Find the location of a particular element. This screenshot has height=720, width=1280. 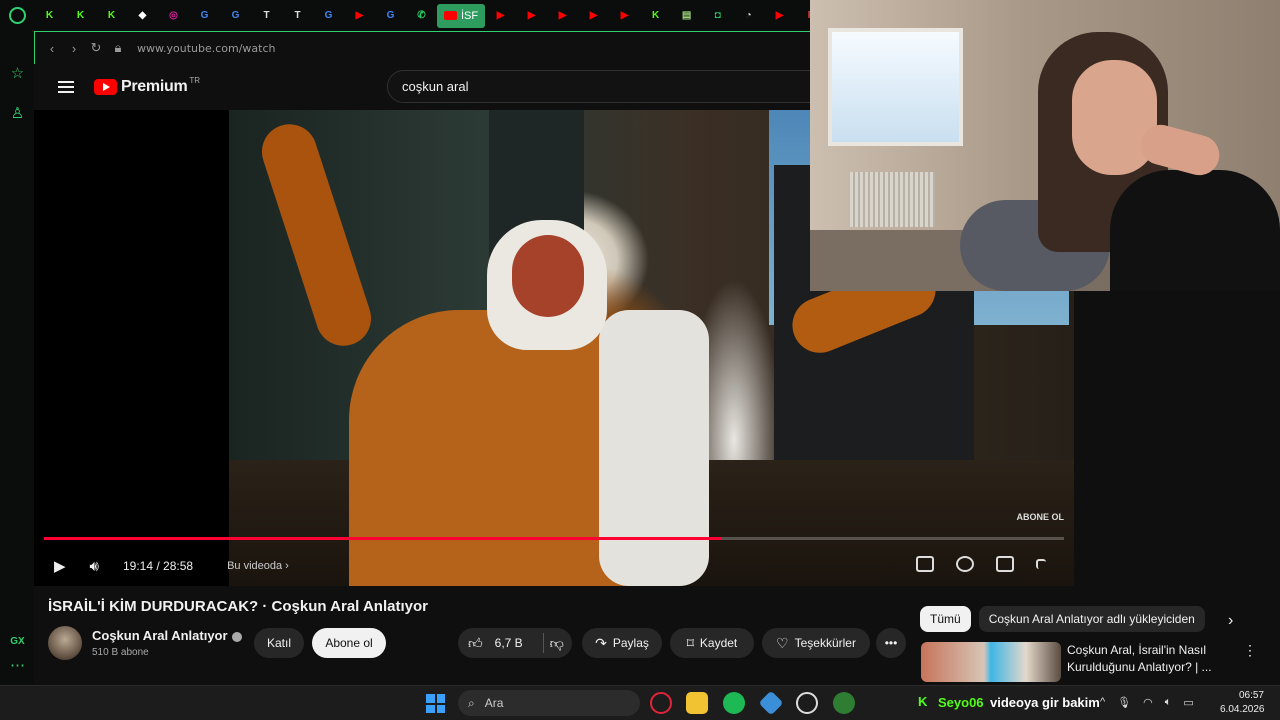

thanks-button: ♡ Teşekkürler is located at coordinates (816, 643).